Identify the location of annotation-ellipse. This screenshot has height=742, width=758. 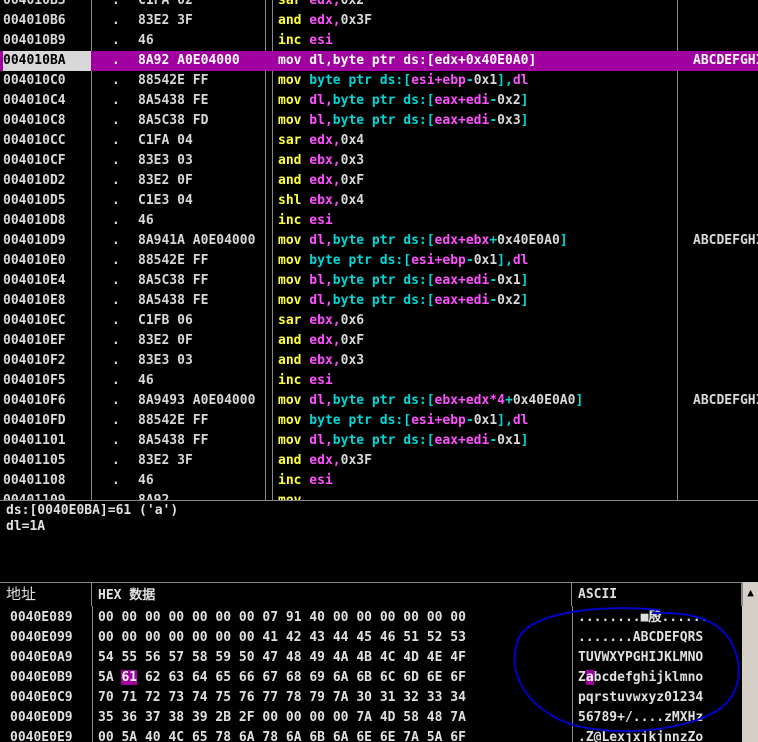
(626, 670).